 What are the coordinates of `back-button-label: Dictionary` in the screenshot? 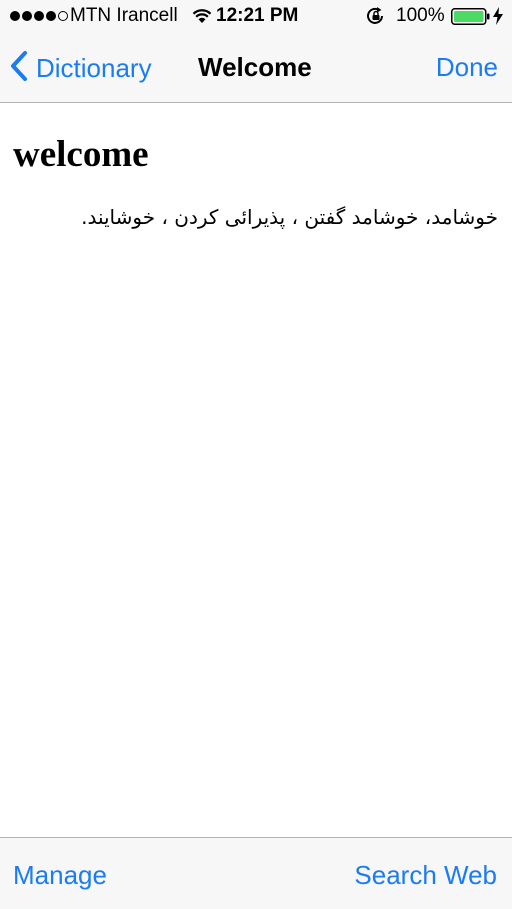 It's located at (94, 67).